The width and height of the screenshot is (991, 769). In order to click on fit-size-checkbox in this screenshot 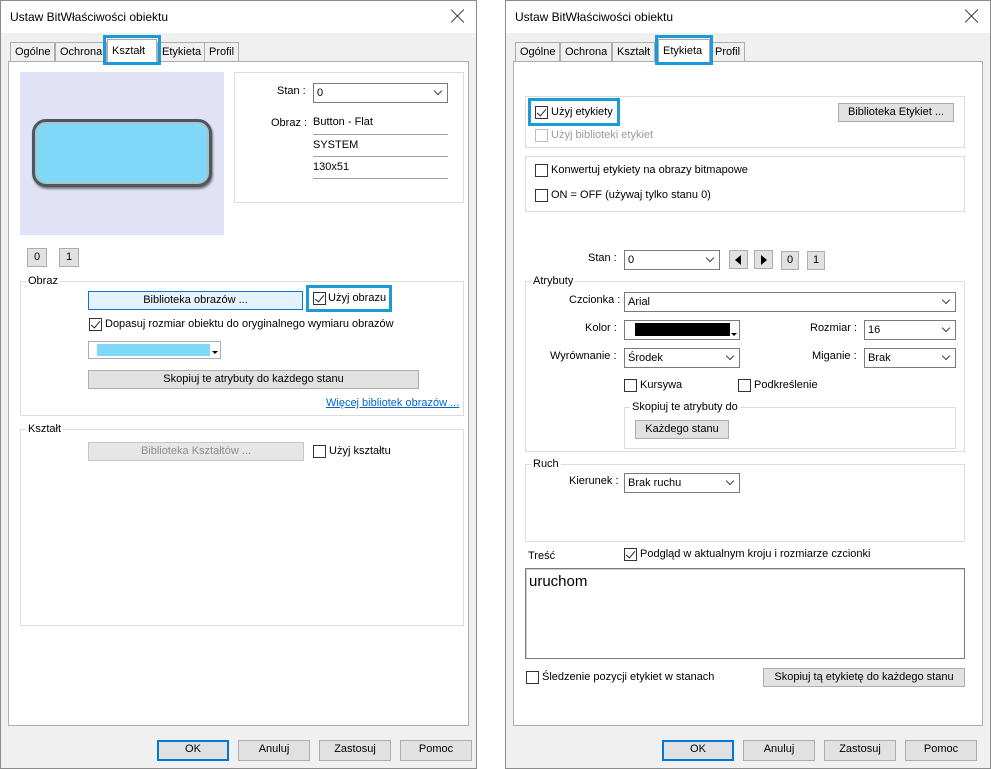, I will do `click(95, 324)`.